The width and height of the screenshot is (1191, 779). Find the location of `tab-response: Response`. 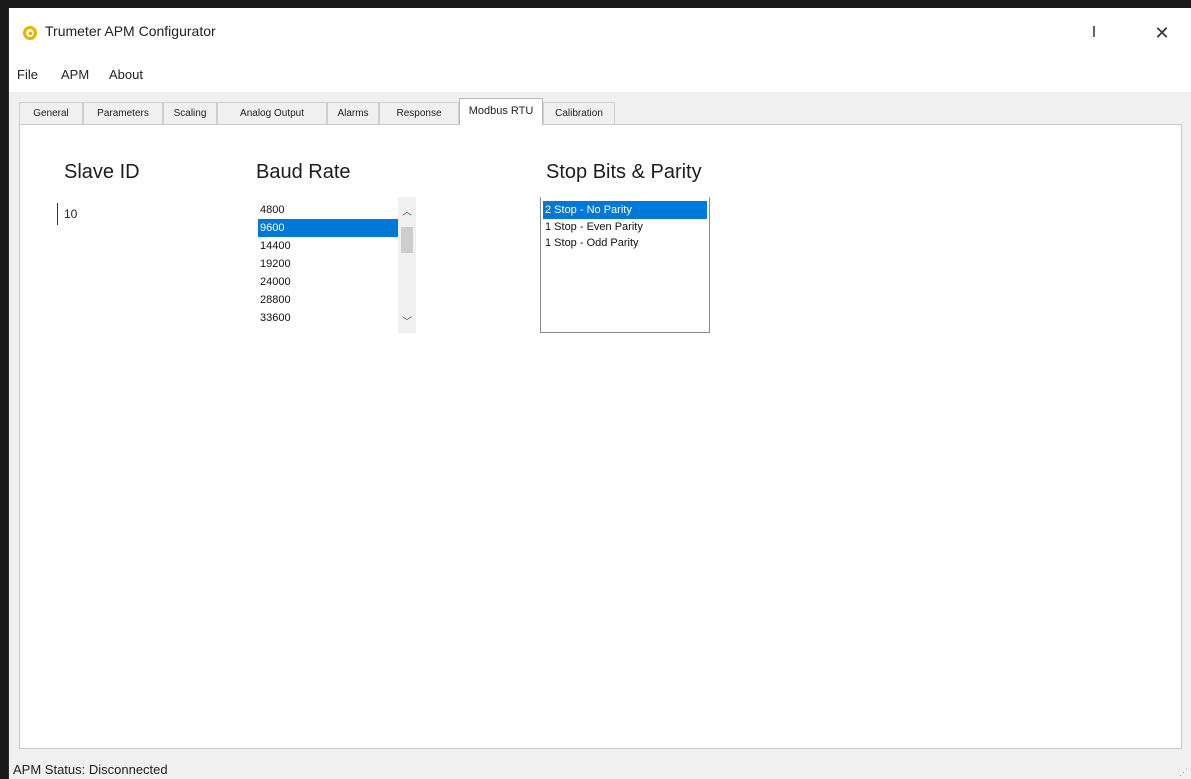

tab-response: Response is located at coordinates (419, 113).